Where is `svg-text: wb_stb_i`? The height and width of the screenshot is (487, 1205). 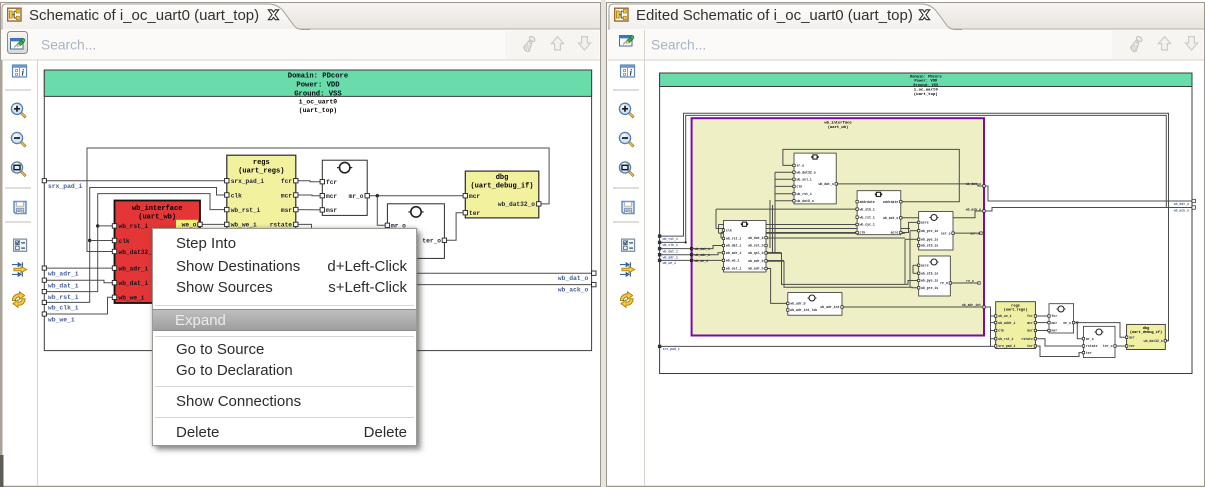
svg-text: wb_stb_i is located at coordinates (867, 209).